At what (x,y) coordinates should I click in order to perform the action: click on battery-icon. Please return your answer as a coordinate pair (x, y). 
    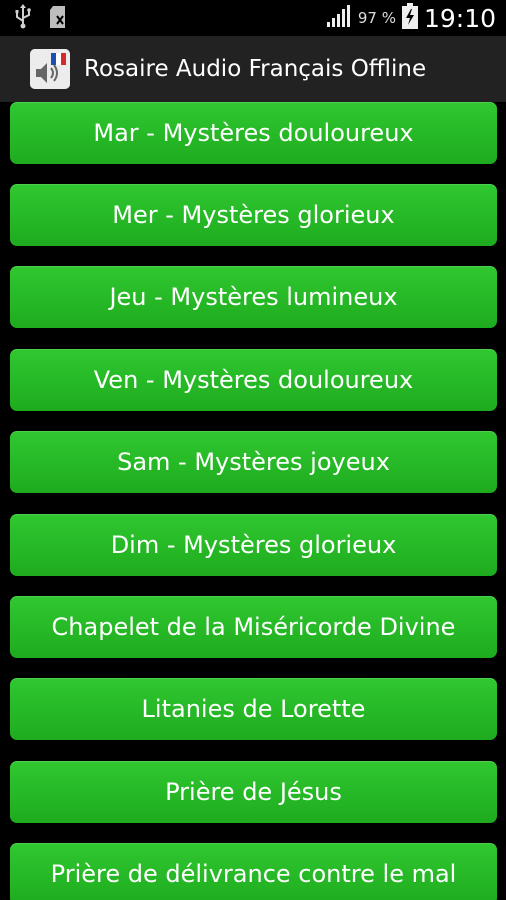
    Looking at the image, I should click on (409, 18).